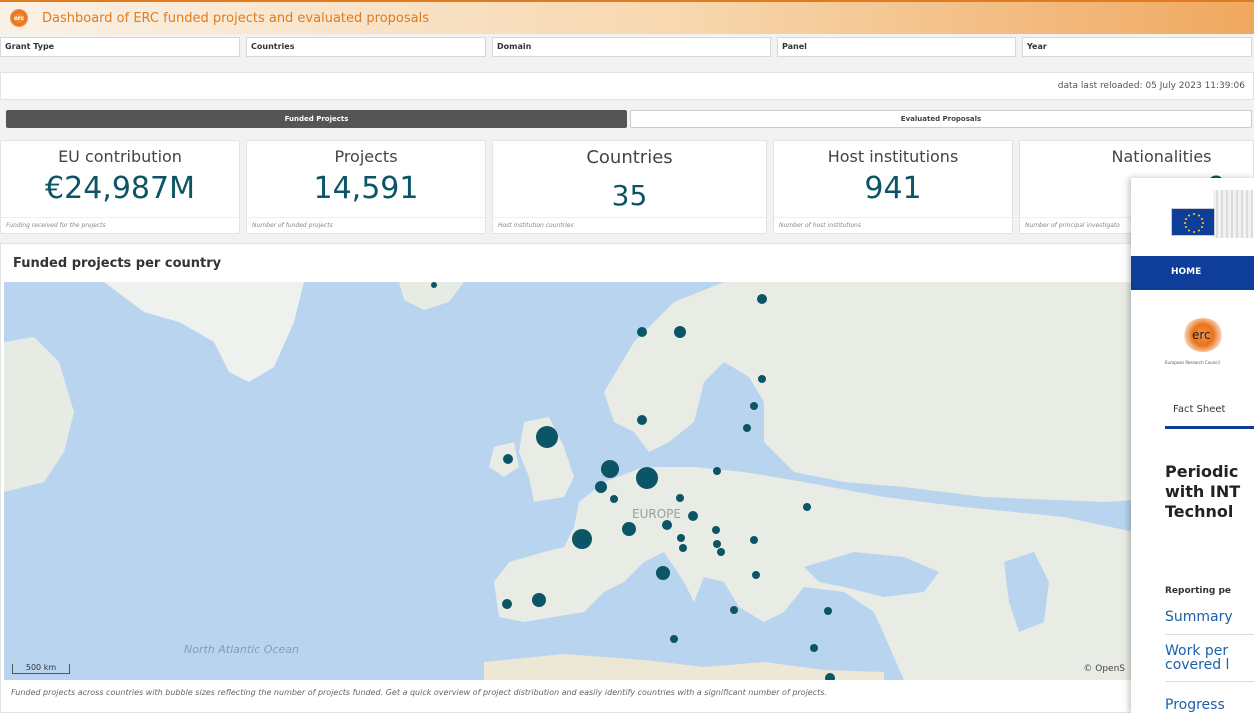 The height and width of the screenshot is (713, 1254). Describe the element at coordinates (41, 669) in the screenshot. I see `scale-bar: 500 km` at that location.